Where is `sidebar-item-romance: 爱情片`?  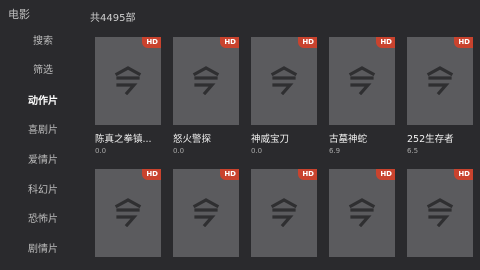
sidebar-item-romance: 爱情片 is located at coordinates (43, 161).